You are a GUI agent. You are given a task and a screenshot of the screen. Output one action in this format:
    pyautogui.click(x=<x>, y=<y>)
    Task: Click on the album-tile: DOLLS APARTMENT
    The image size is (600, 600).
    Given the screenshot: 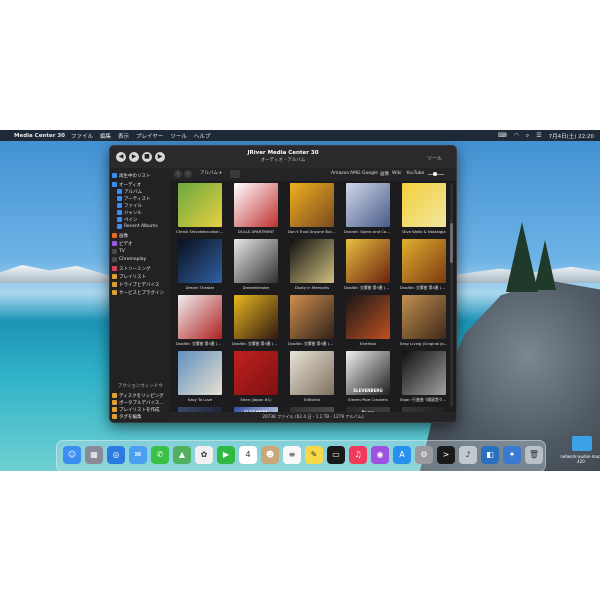 What is the action you would take?
    pyautogui.click(x=256, y=210)
    